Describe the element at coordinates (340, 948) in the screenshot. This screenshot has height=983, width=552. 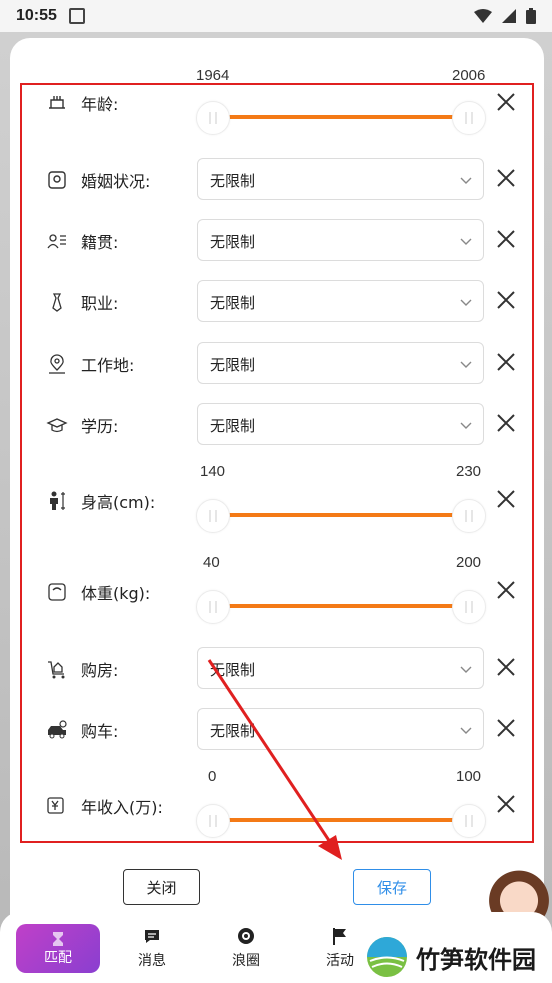
I see `tab-activity: 活动` at that location.